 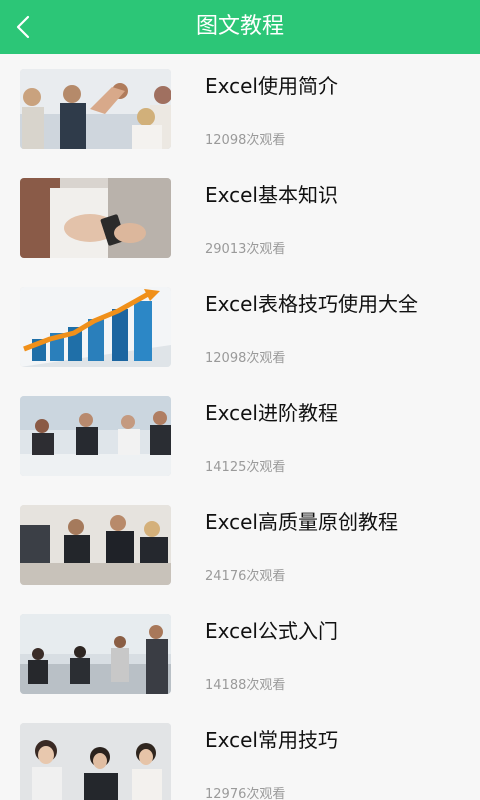 What do you see at coordinates (240, 217) in the screenshot?
I see `list-item: Excel基本知识 29013次观看` at bounding box center [240, 217].